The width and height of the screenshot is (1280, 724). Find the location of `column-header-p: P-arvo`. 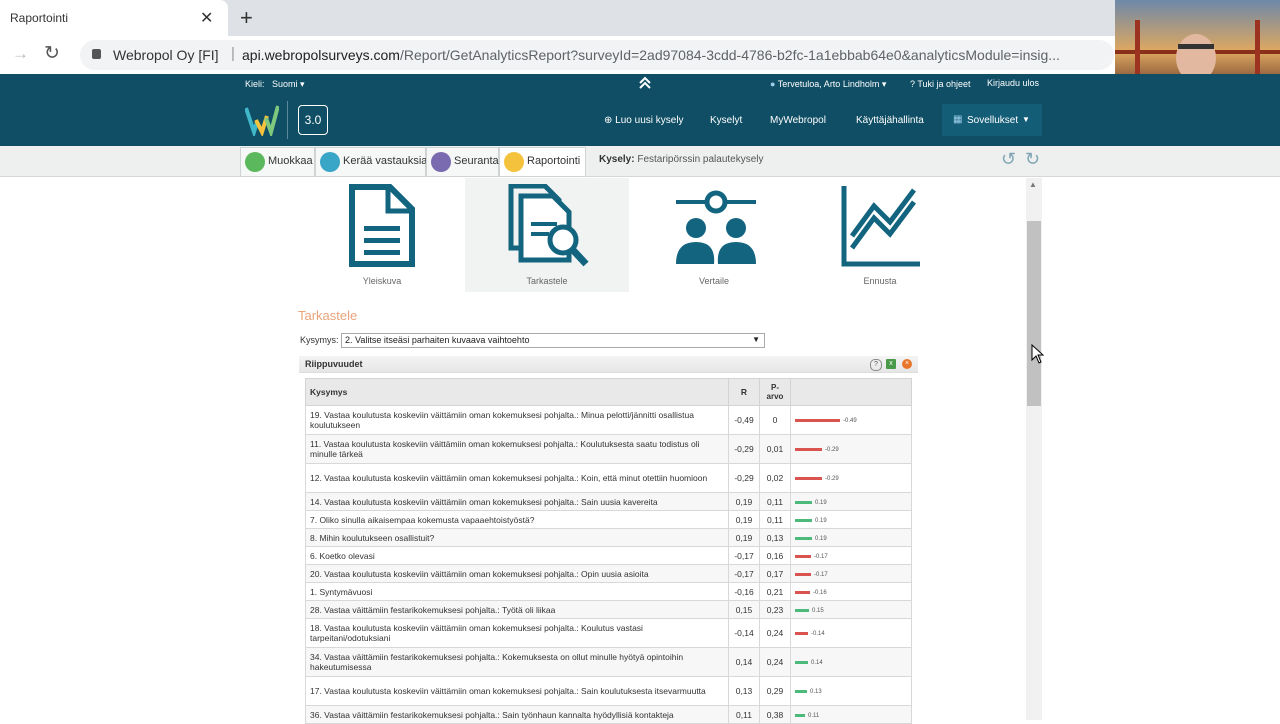

column-header-p: P-arvo is located at coordinates (775, 392).